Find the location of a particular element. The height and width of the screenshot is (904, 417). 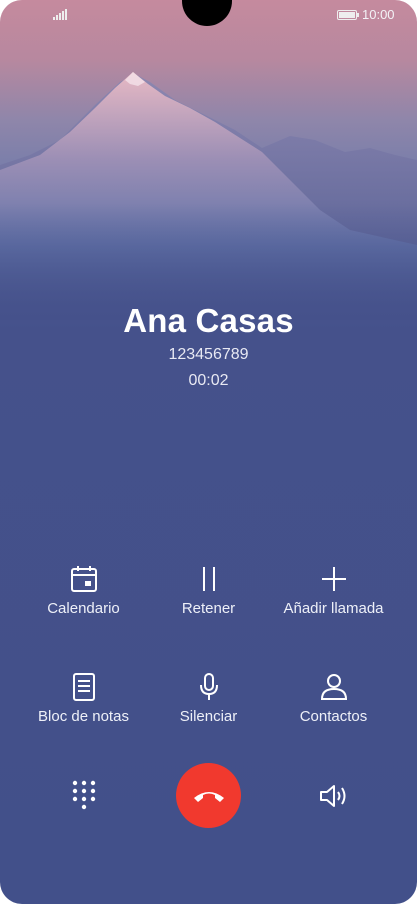

contacts-button: Contactos is located at coordinates (333, 698).